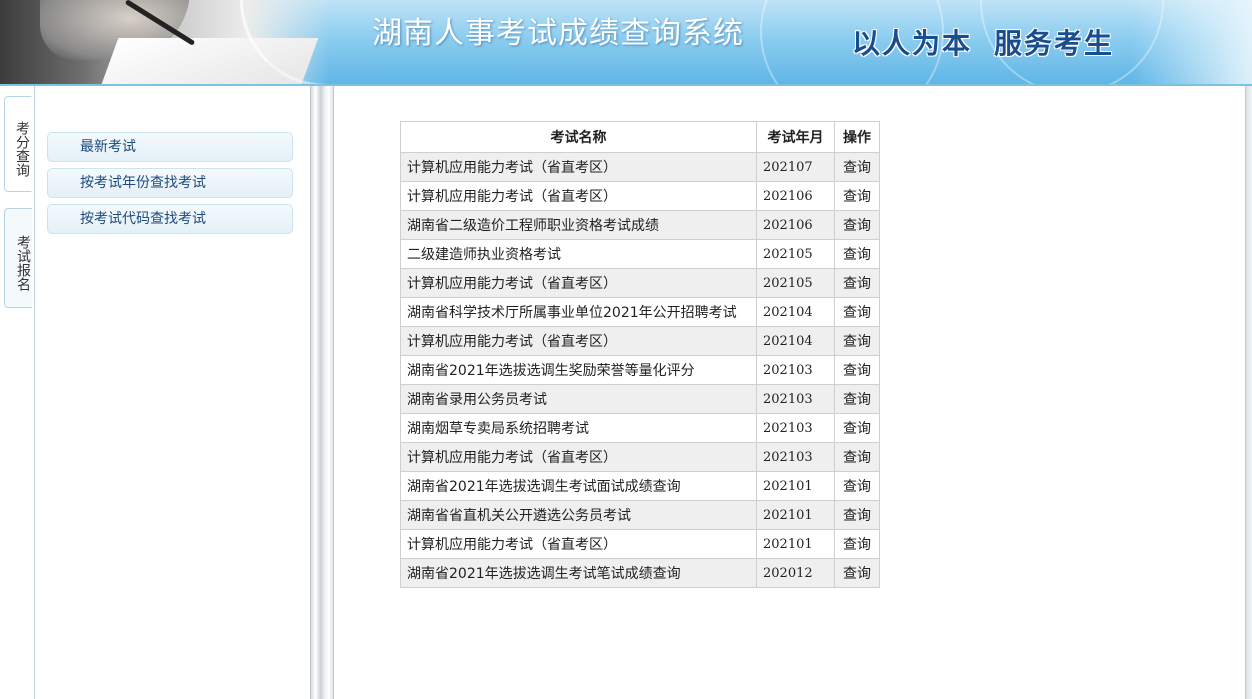 The image size is (1252, 699). What do you see at coordinates (578, 573) in the screenshot?
I see `exam-name: 湖南省2021年选拔选调生考试笔试成绩查询` at bounding box center [578, 573].